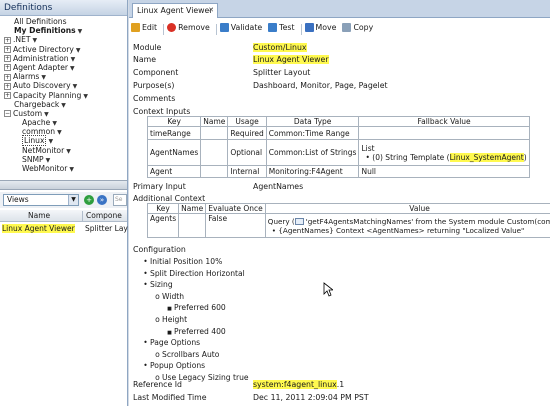  I want to click on close-icon: ✕, so click(211, 10).